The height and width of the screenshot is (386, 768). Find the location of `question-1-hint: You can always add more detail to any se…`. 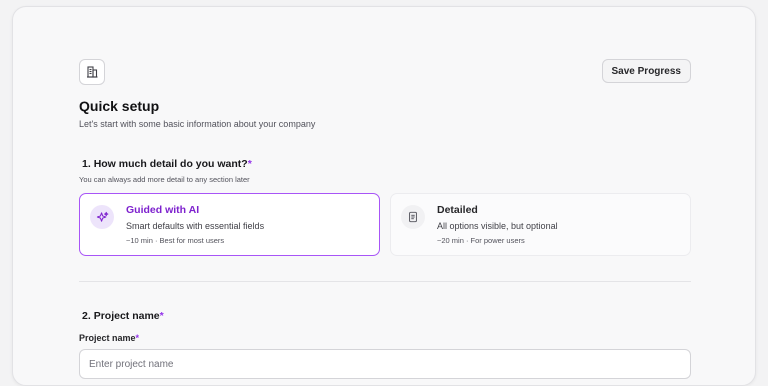

question-1-hint: You can always add more detail to any se… is located at coordinates (164, 179).